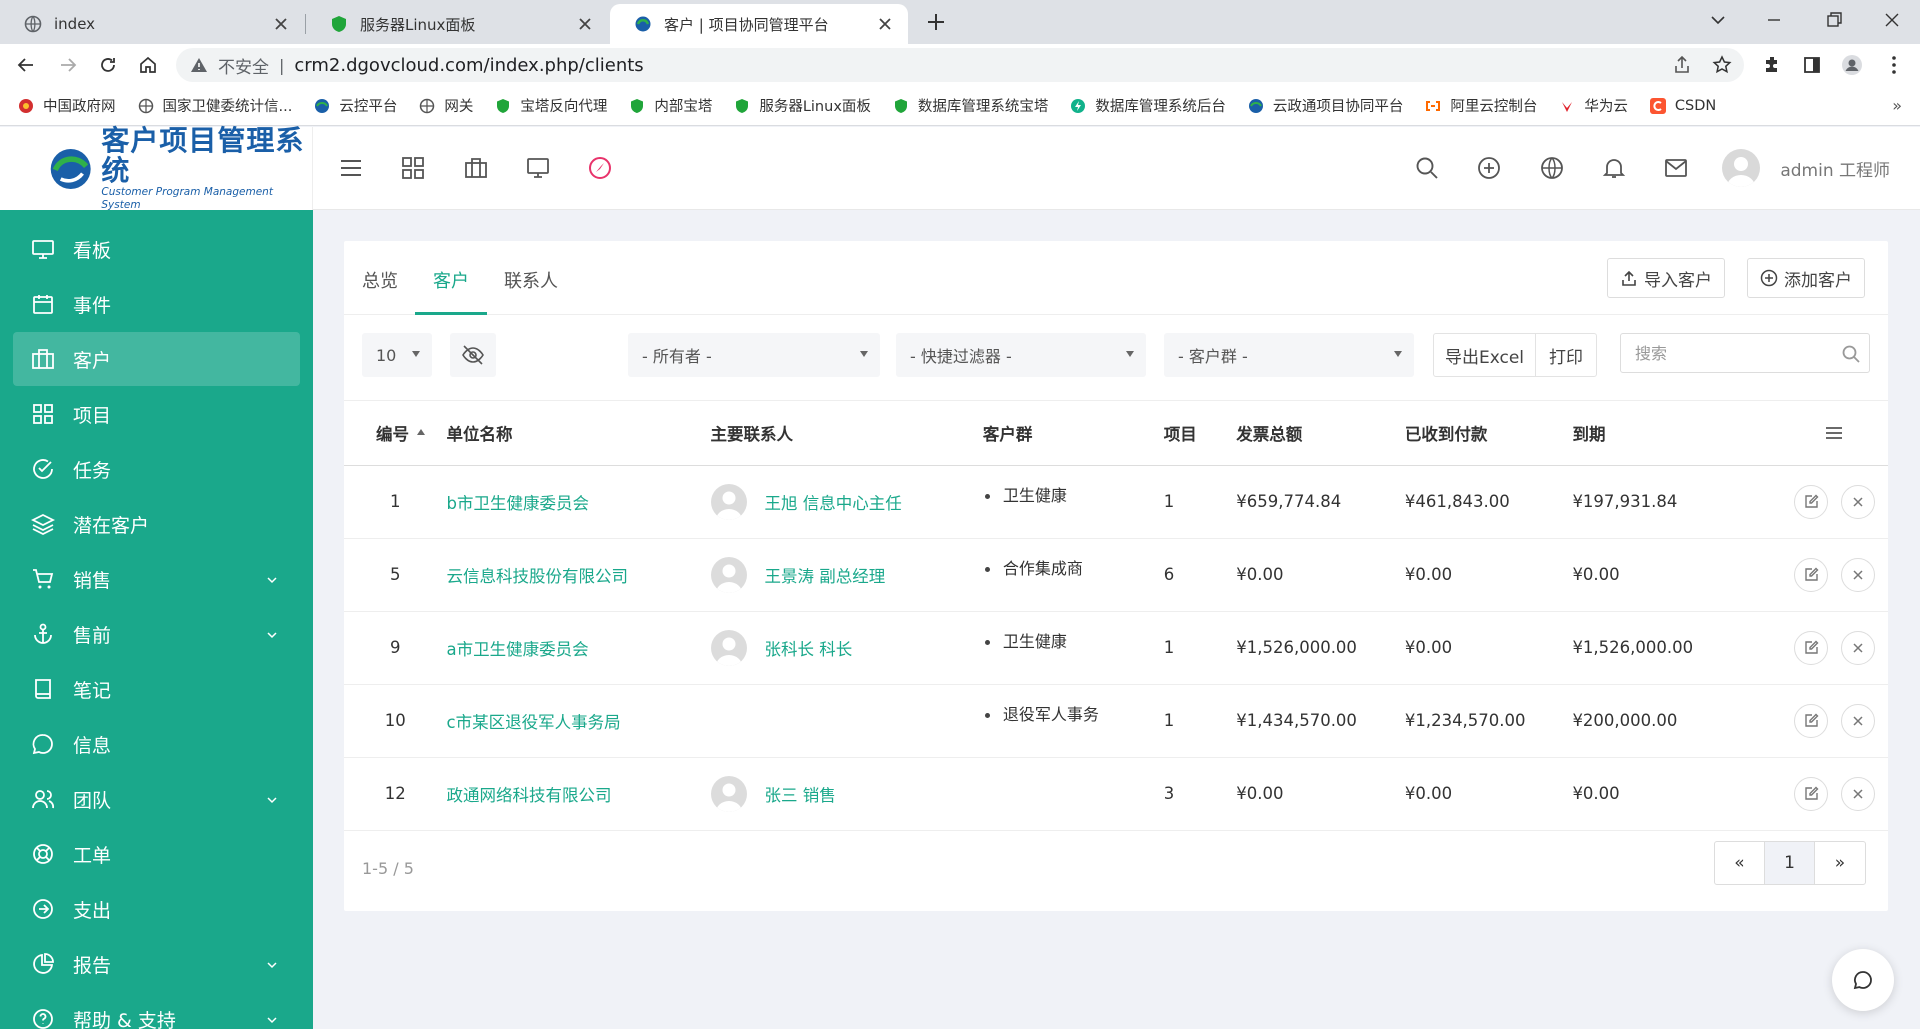 The height and width of the screenshot is (1029, 1920). I want to click on language-globe-icon, so click(1552, 168).